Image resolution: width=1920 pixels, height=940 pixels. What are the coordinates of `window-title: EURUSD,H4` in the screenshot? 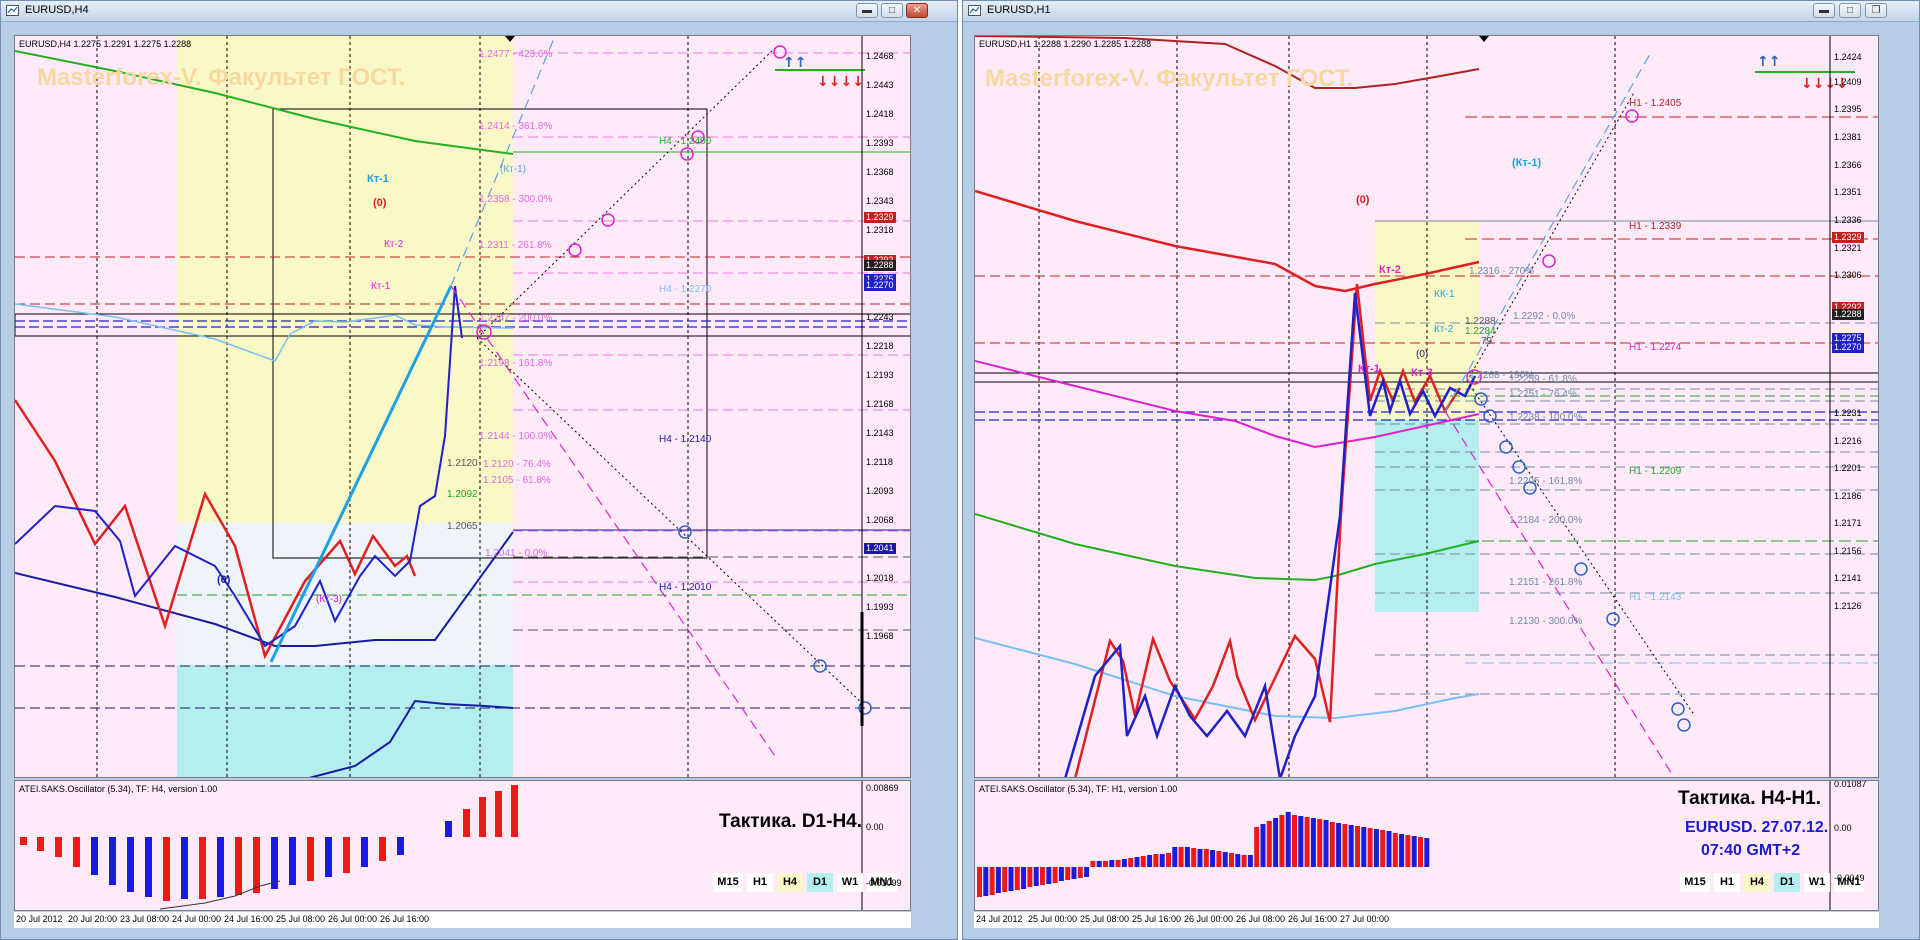 It's located at (57, 10).